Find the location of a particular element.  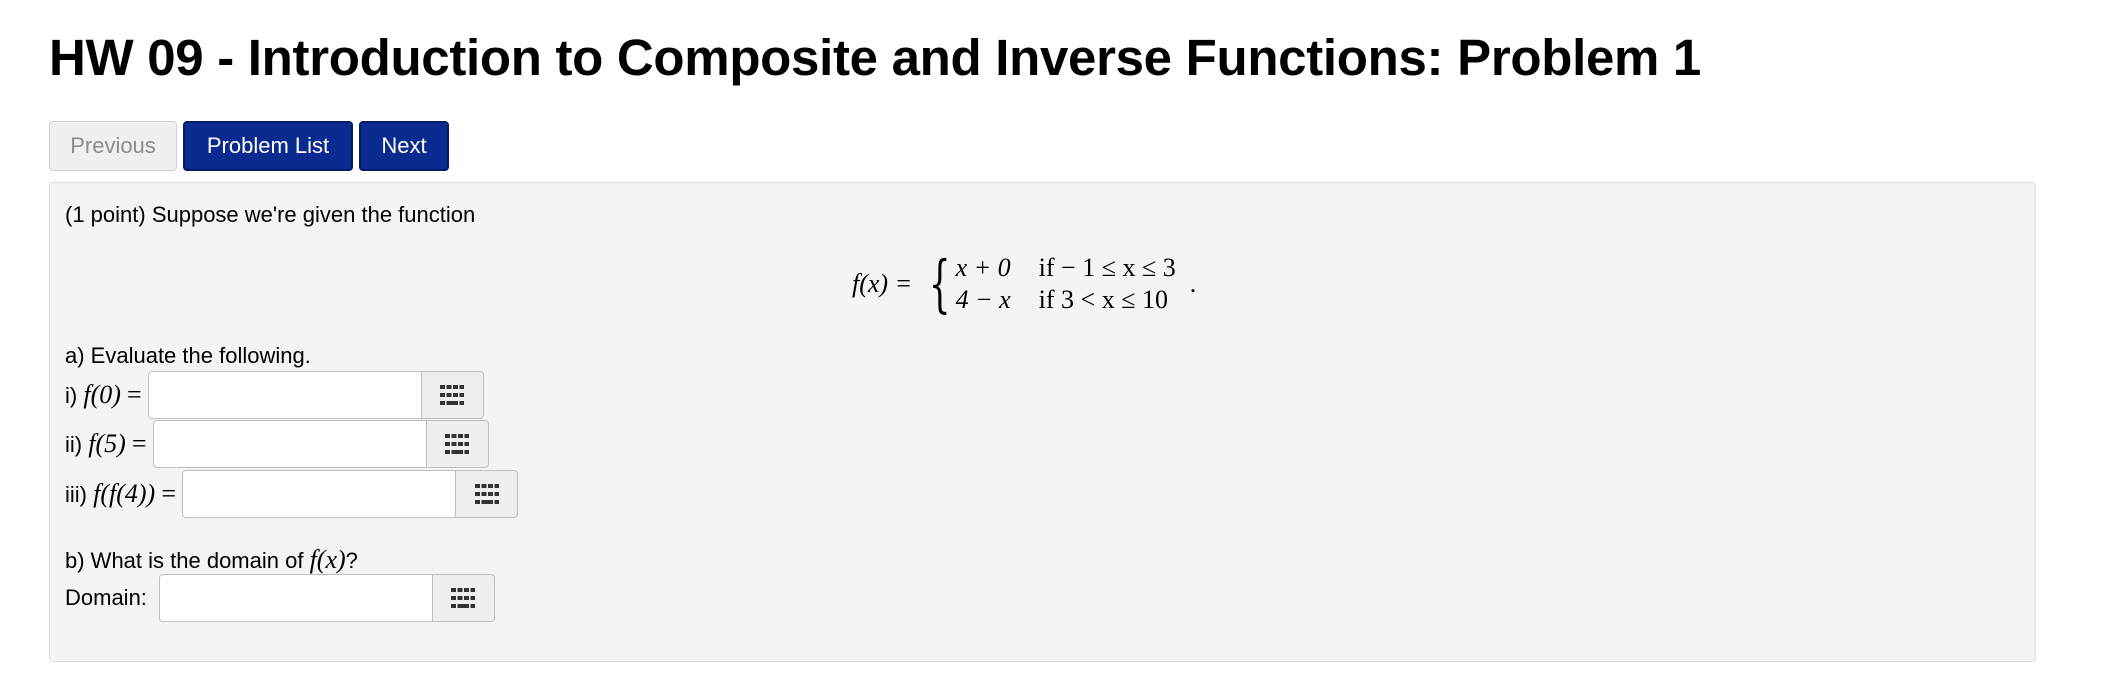

answer-input-ii is located at coordinates (289, 444).